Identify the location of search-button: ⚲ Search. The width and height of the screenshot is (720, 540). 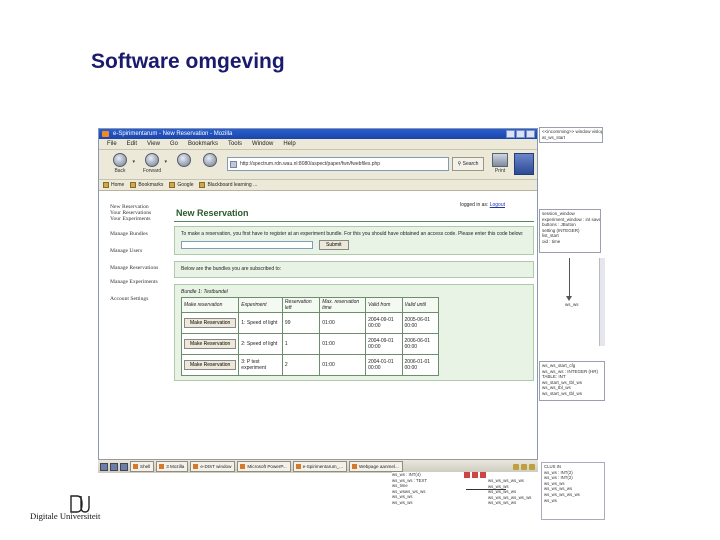
(468, 164).